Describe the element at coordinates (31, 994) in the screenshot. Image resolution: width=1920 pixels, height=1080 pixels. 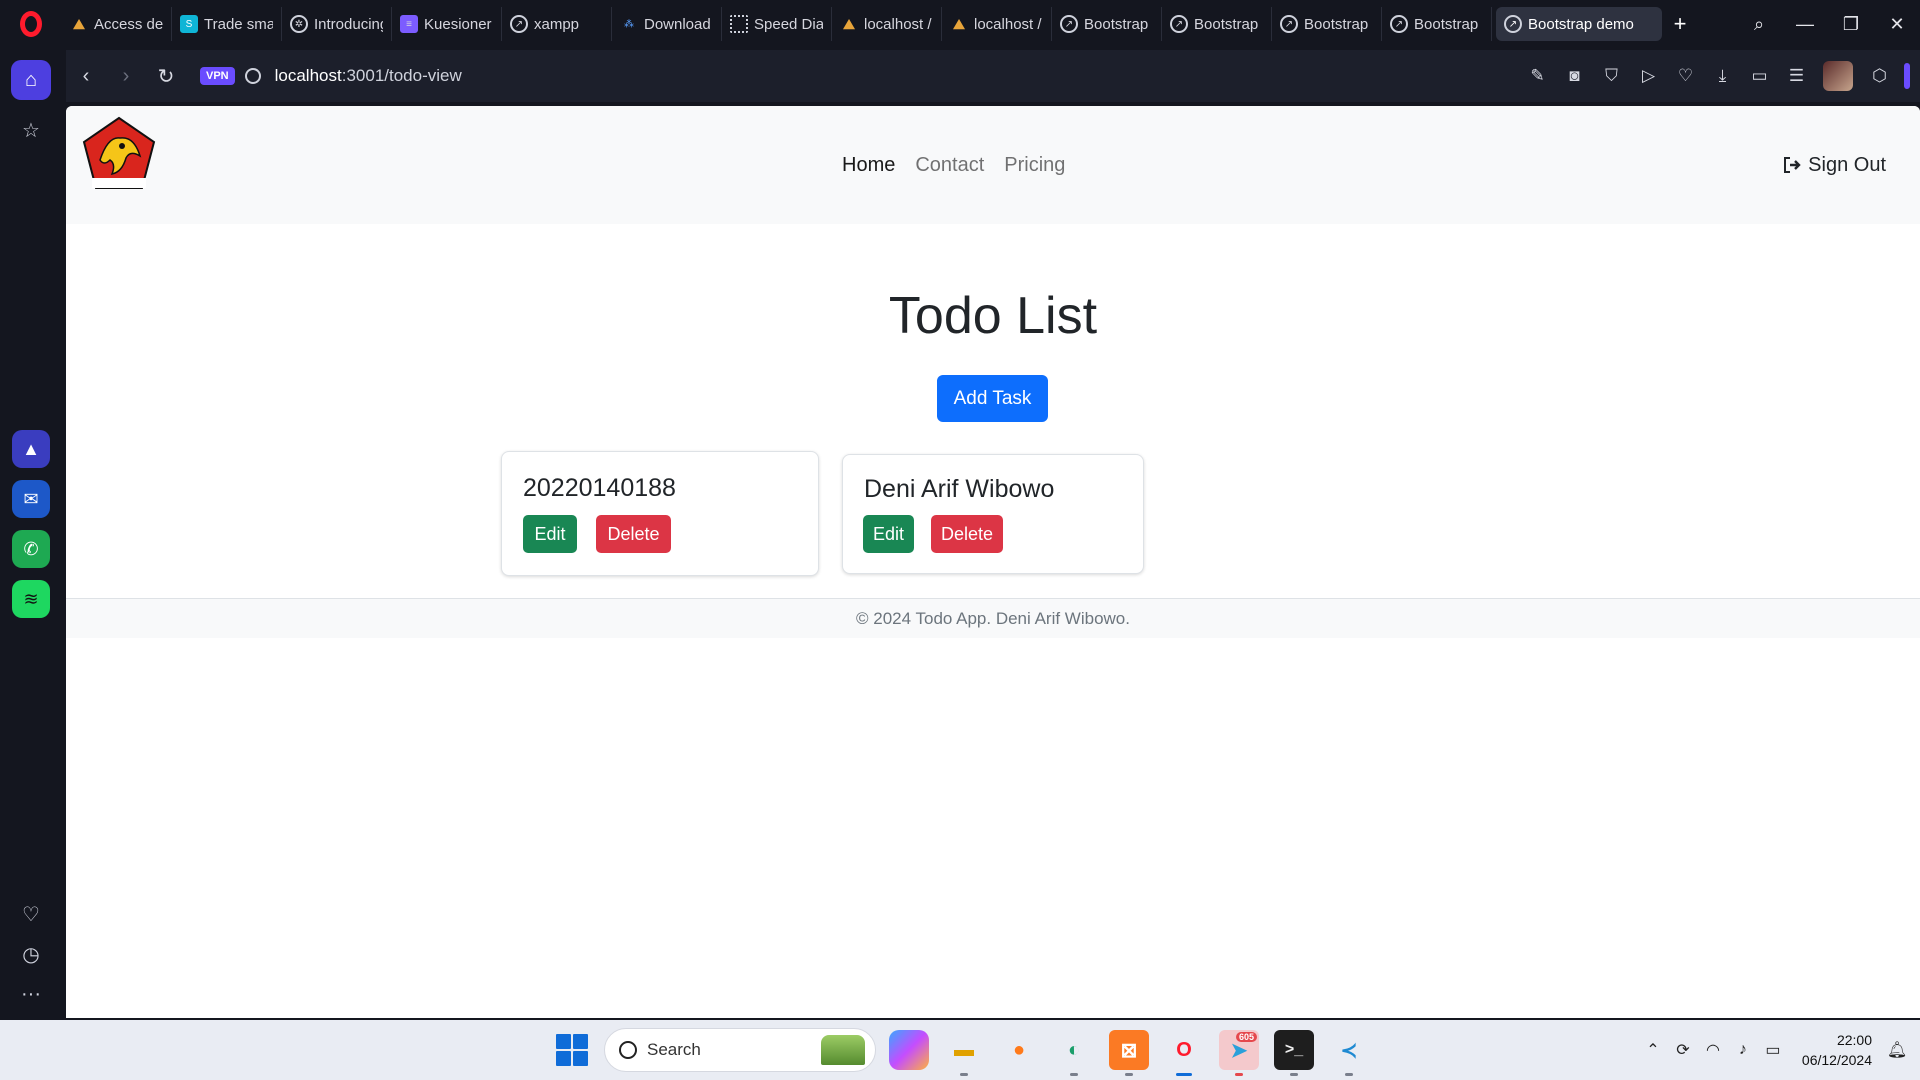
I see `more-icon: ···` at that location.